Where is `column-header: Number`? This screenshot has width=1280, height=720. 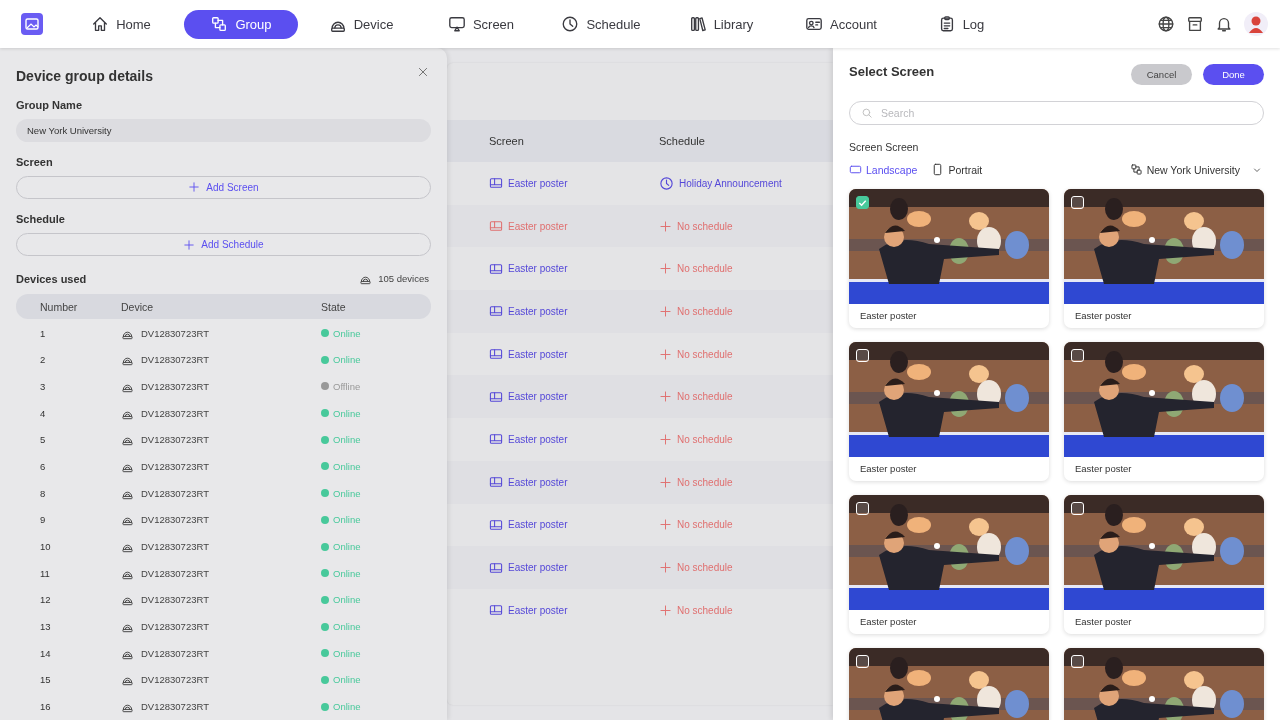 column-header: Number is located at coordinates (59, 306).